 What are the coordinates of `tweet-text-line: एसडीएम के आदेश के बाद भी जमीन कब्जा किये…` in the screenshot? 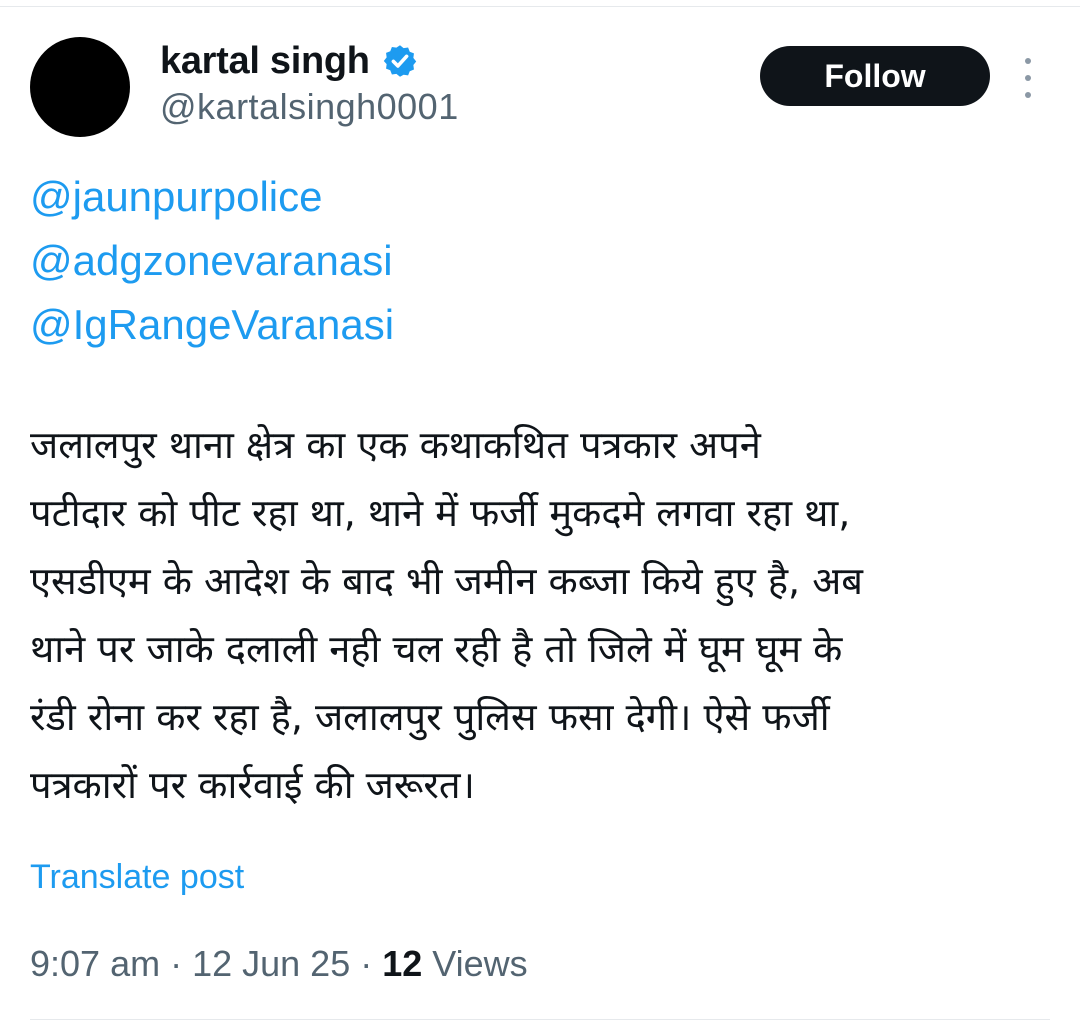 It's located at (446, 581).